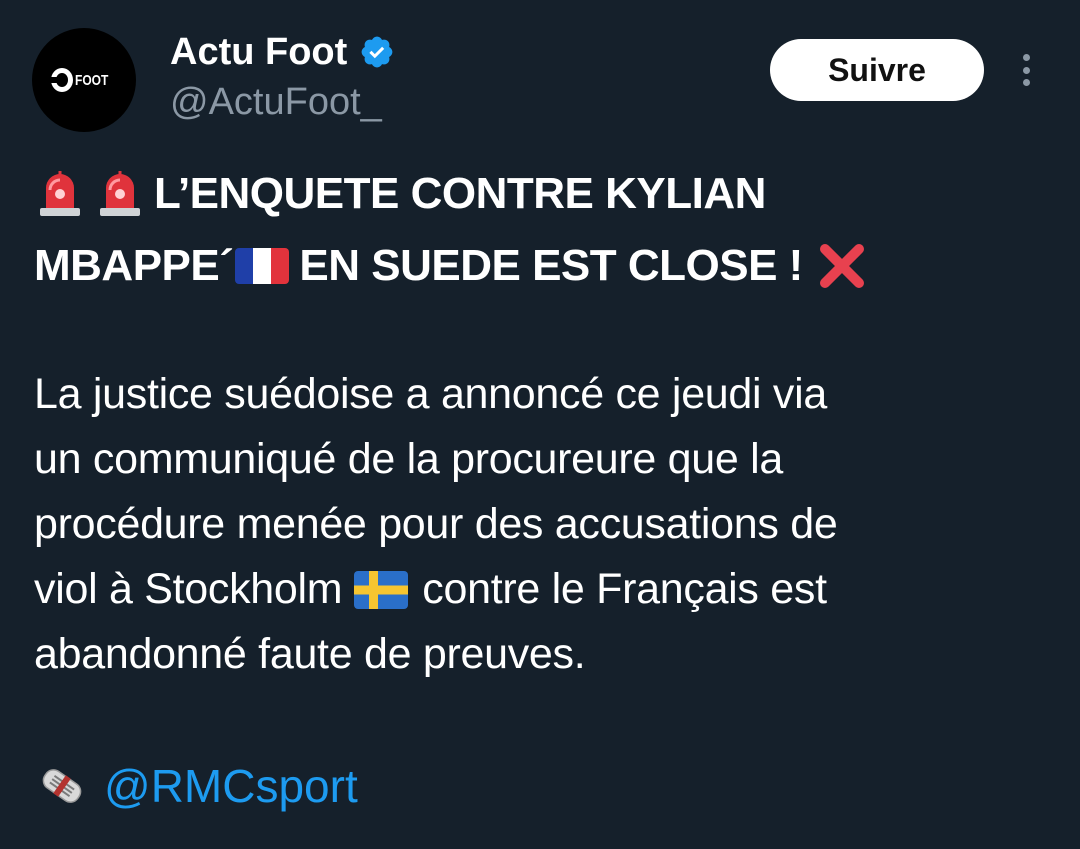 This screenshot has height=849, width=1080. What do you see at coordinates (436, 524) in the screenshot?
I see `body-text: procédure menée pour des accusations de` at bounding box center [436, 524].